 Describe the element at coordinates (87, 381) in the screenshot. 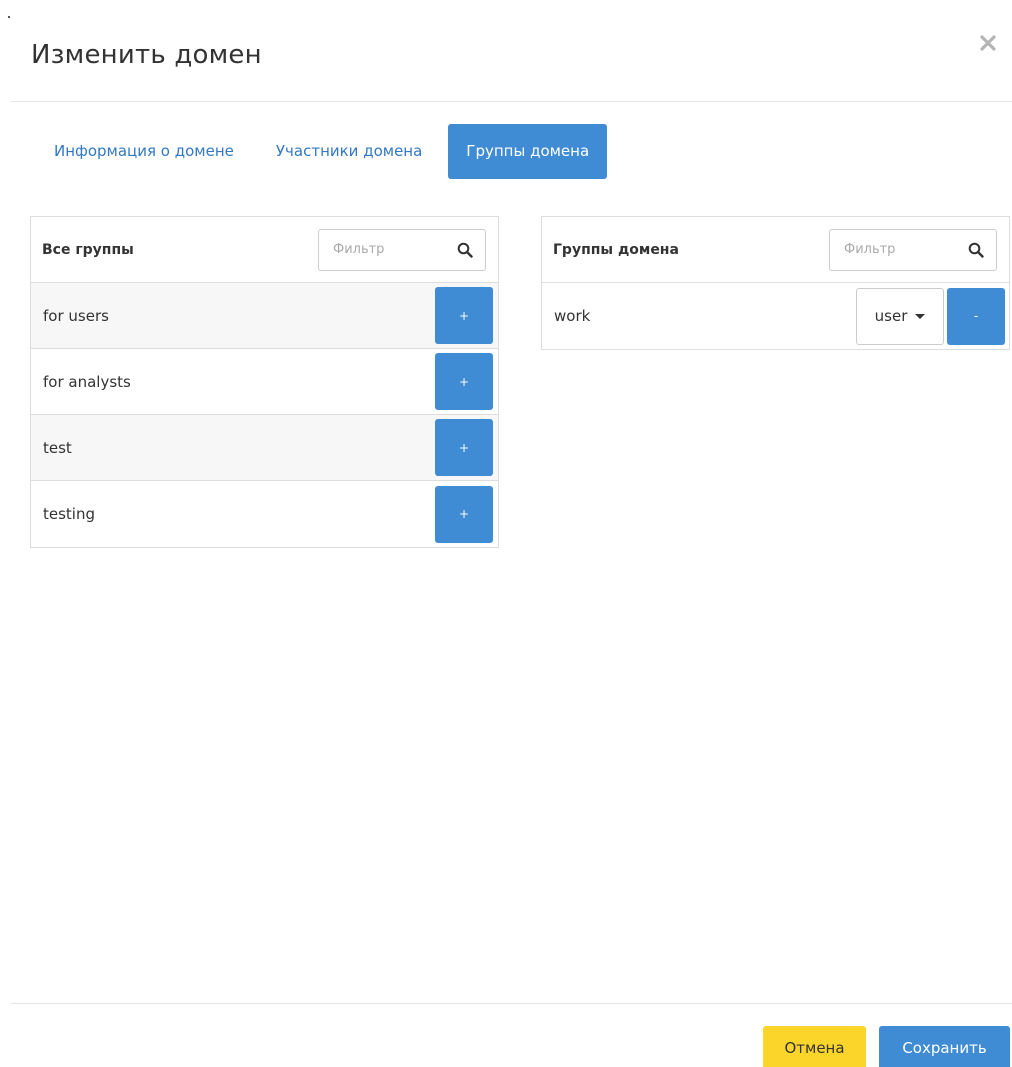

I see `group-name: for analysts` at that location.